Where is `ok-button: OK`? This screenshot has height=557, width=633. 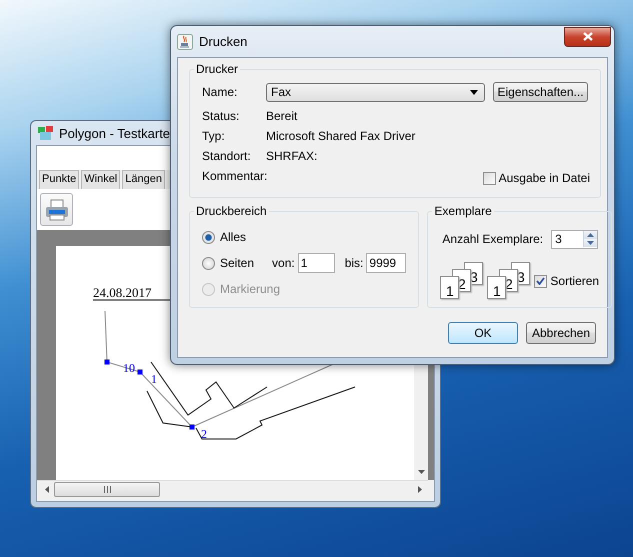 ok-button: OK is located at coordinates (483, 333).